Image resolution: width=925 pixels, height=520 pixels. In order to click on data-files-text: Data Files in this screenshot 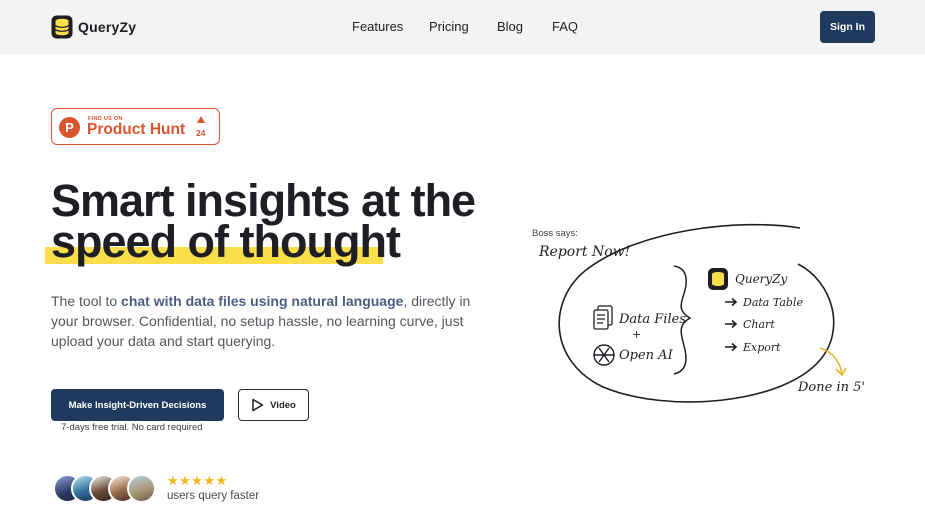, I will do `click(652, 319)`.